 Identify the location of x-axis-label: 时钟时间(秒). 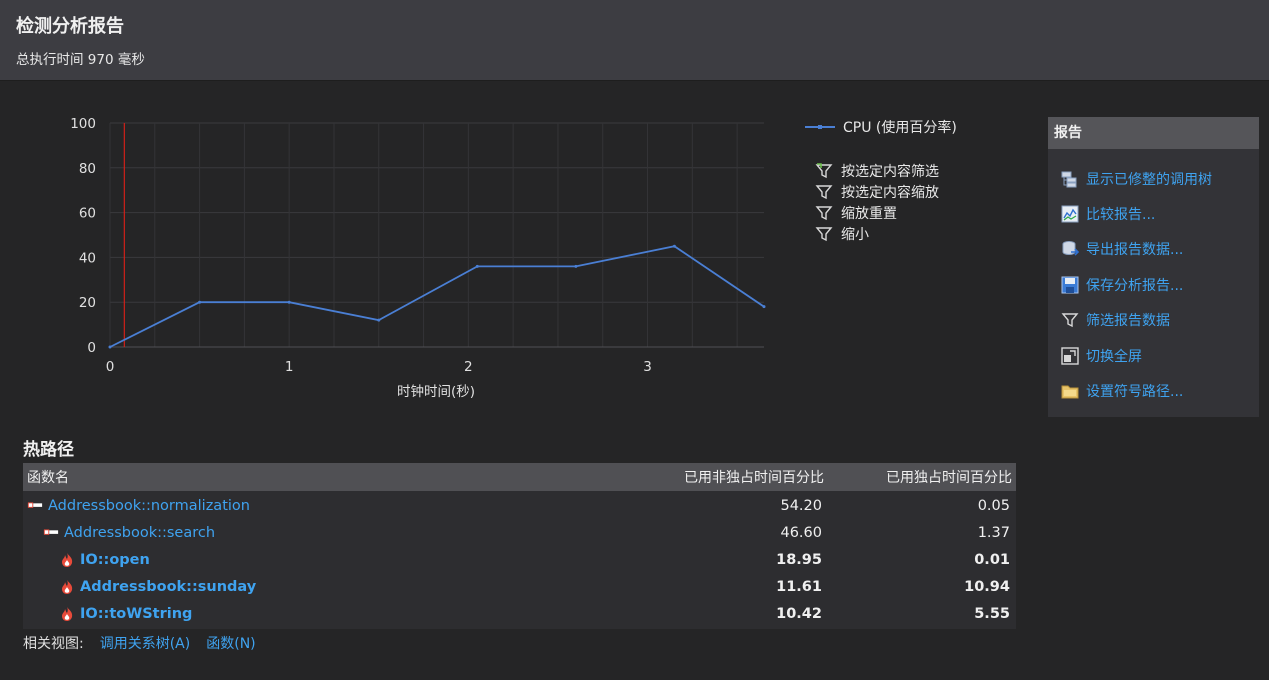
(436, 391).